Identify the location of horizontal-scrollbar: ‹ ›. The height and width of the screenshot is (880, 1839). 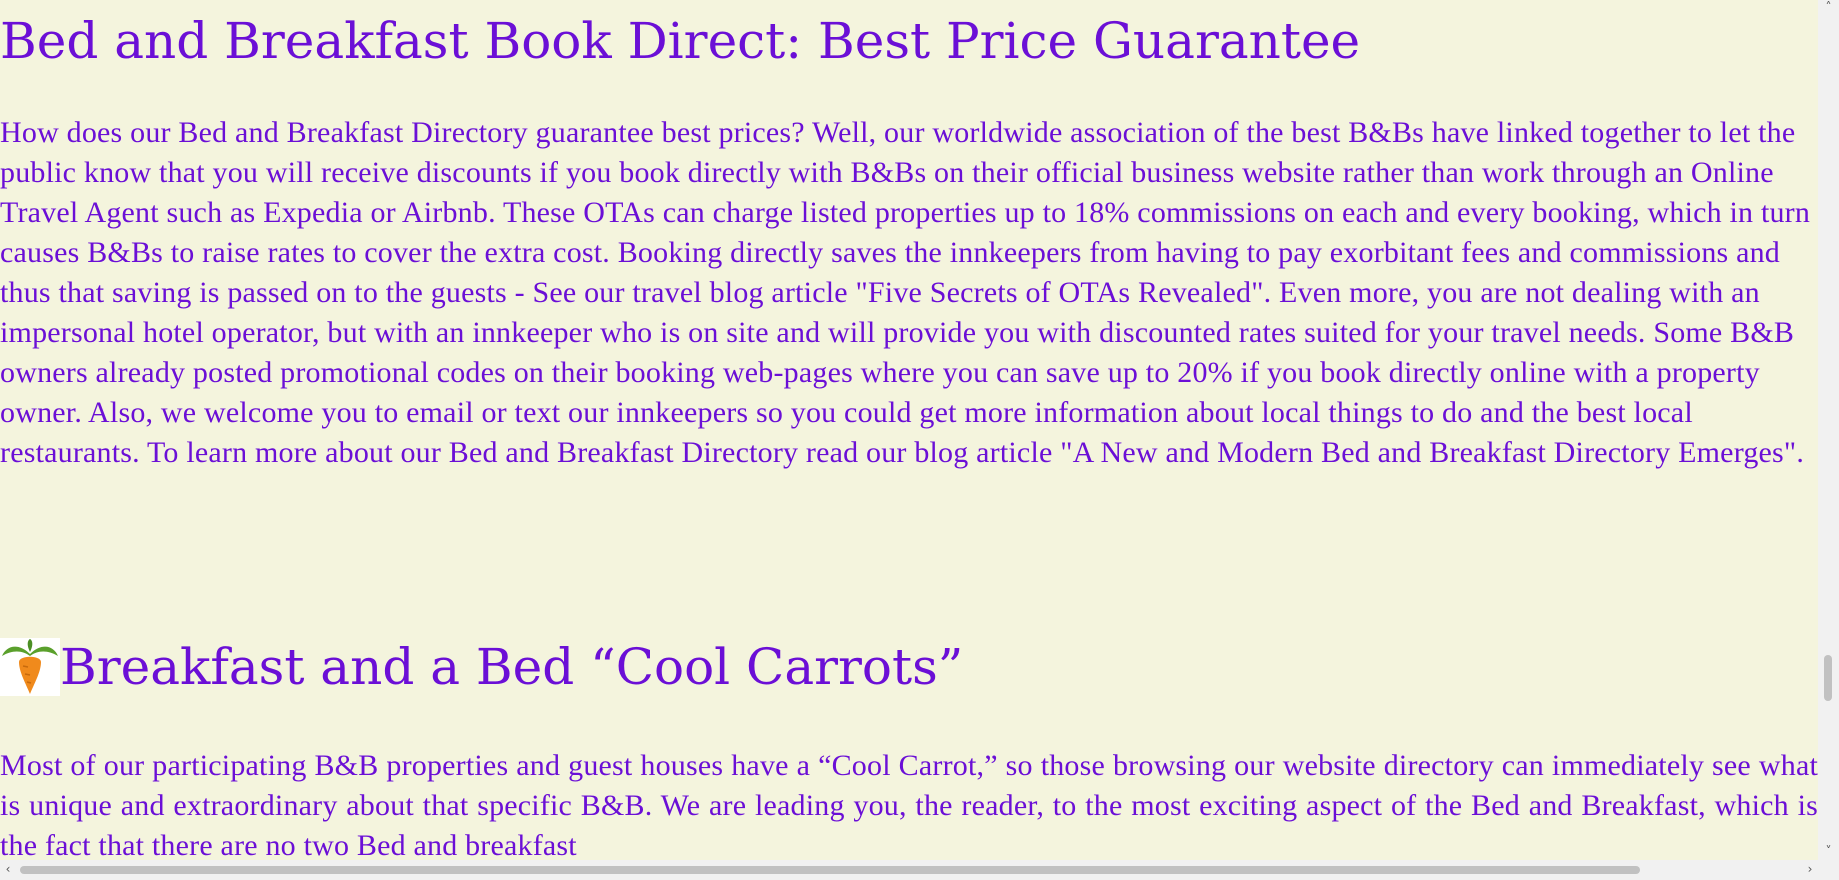
(919, 870).